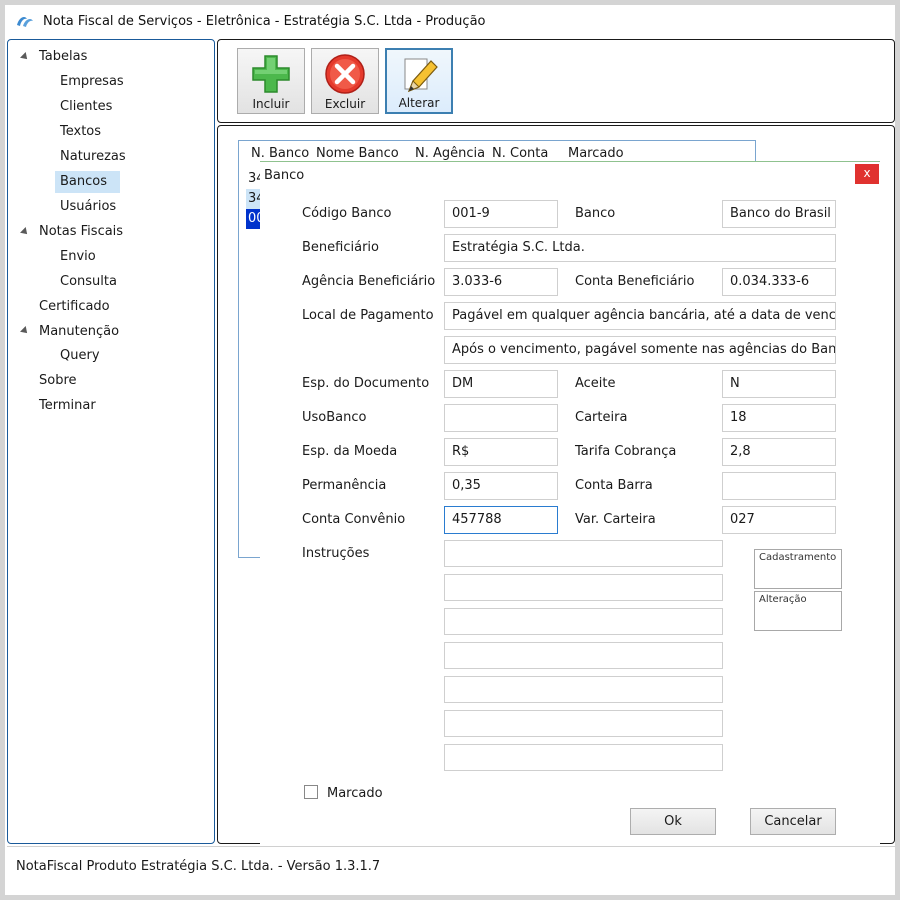 Image resolution: width=900 pixels, height=900 pixels. Describe the element at coordinates (87, 182) in the screenshot. I see `tree-item-bancos: Bancos` at that location.